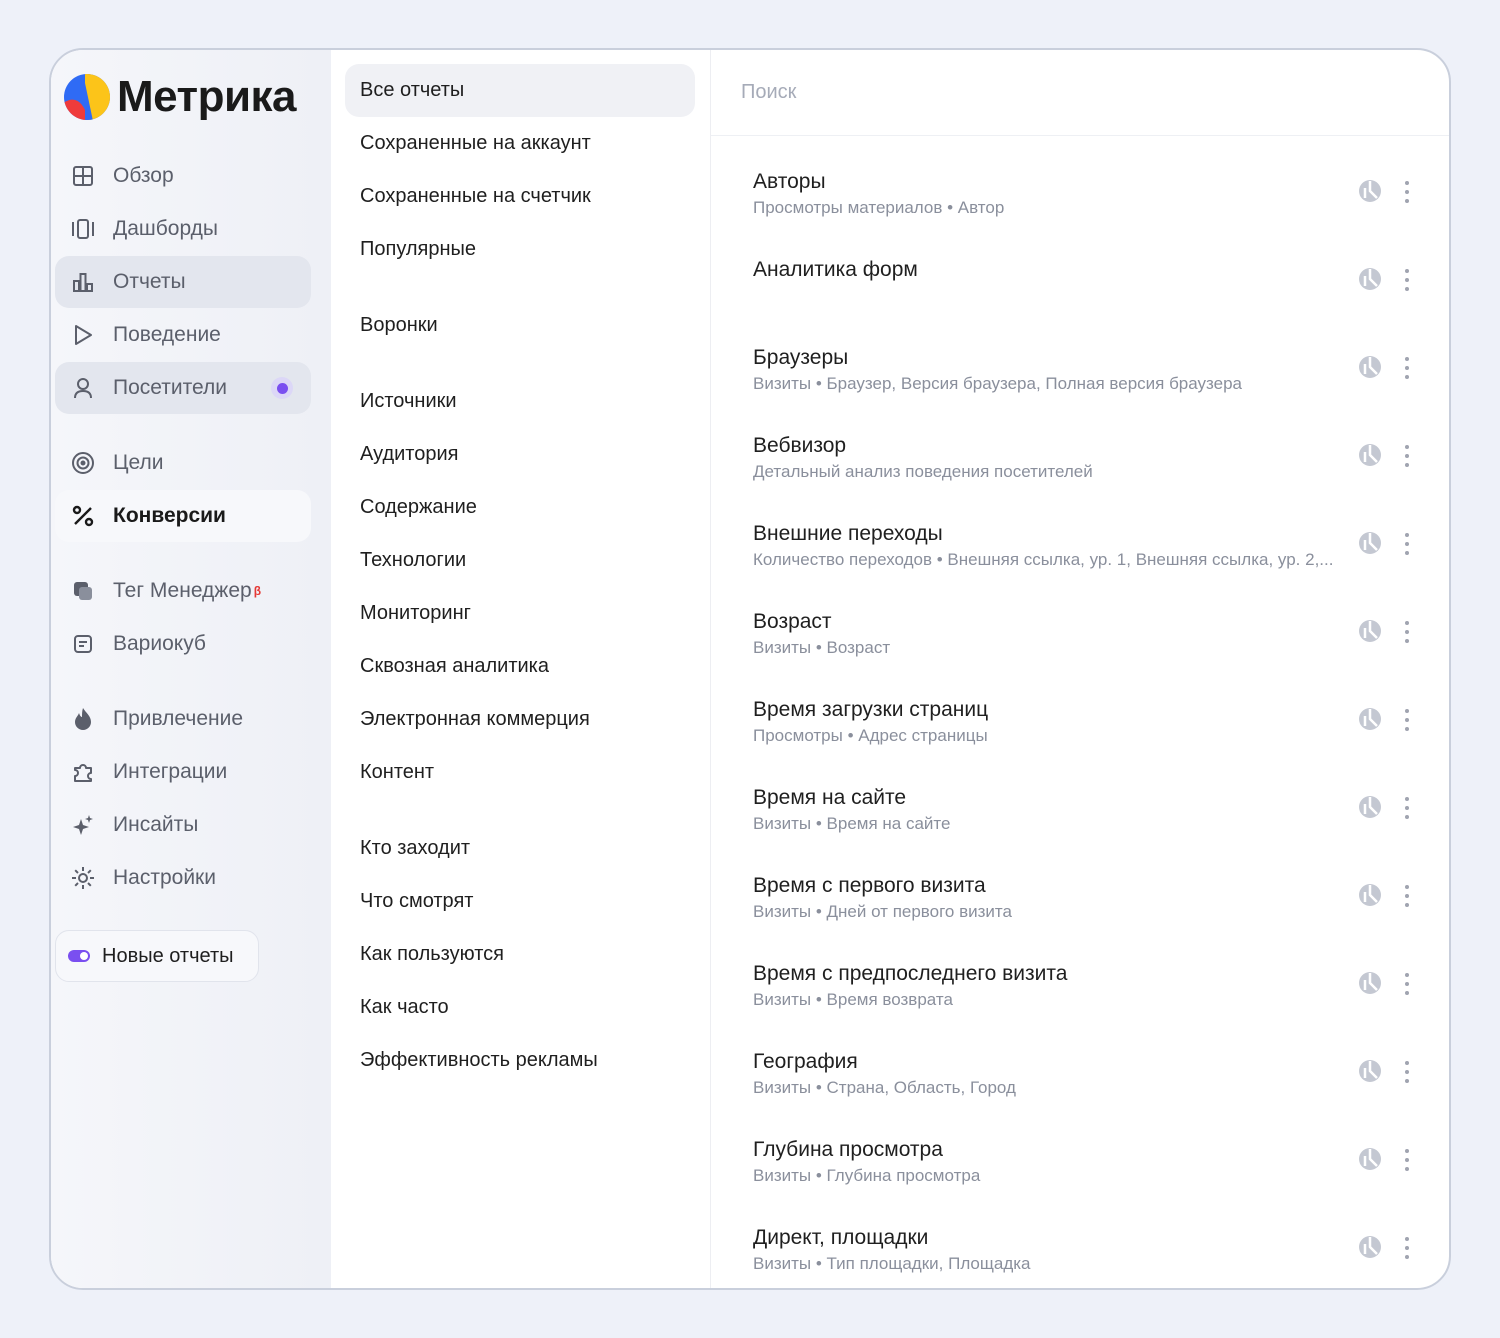 Image resolution: width=1500 pixels, height=1338 pixels. What do you see at coordinates (183, 878) in the screenshot?
I see `sidebar-item-settings: Настройки` at bounding box center [183, 878].